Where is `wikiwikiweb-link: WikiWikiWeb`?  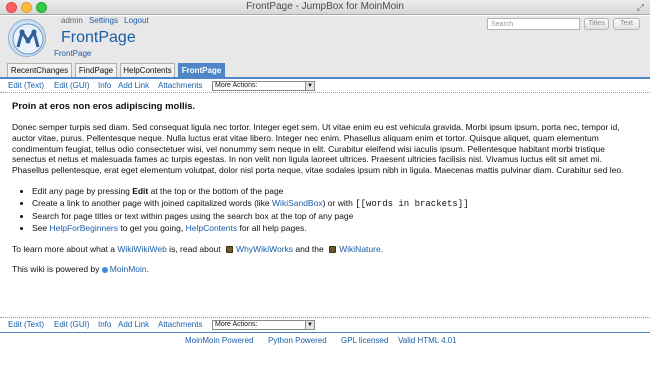 wikiwikiweb-link: WikiWikiWeb is located at coordinates (141, 249).